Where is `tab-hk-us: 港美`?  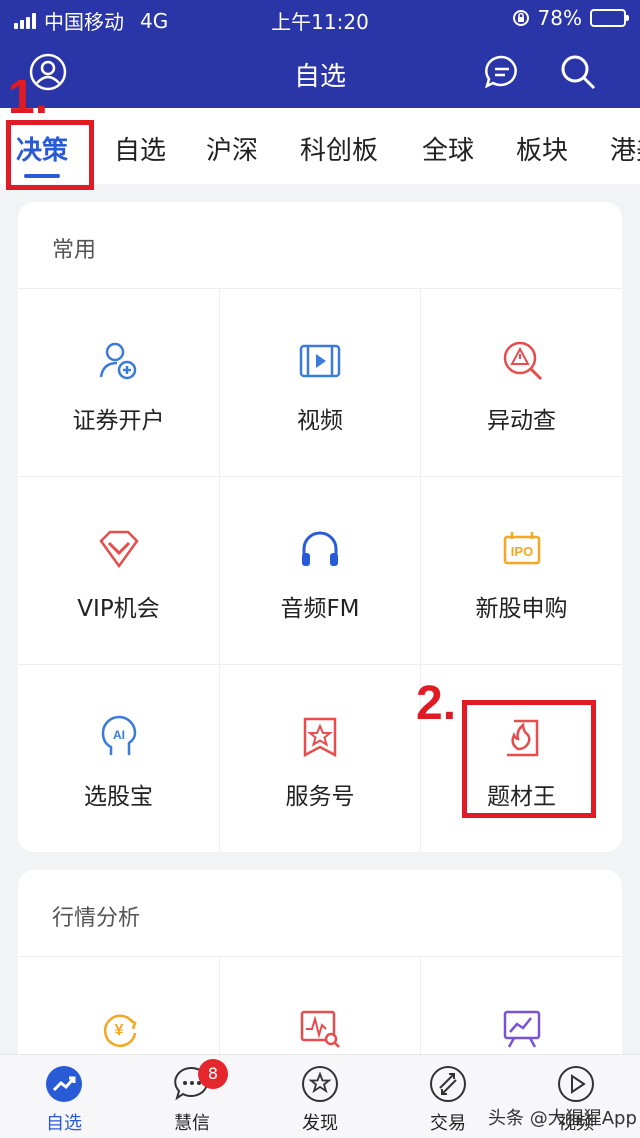
tab-hk-us: 港美 is located at coordinates (625, 148).